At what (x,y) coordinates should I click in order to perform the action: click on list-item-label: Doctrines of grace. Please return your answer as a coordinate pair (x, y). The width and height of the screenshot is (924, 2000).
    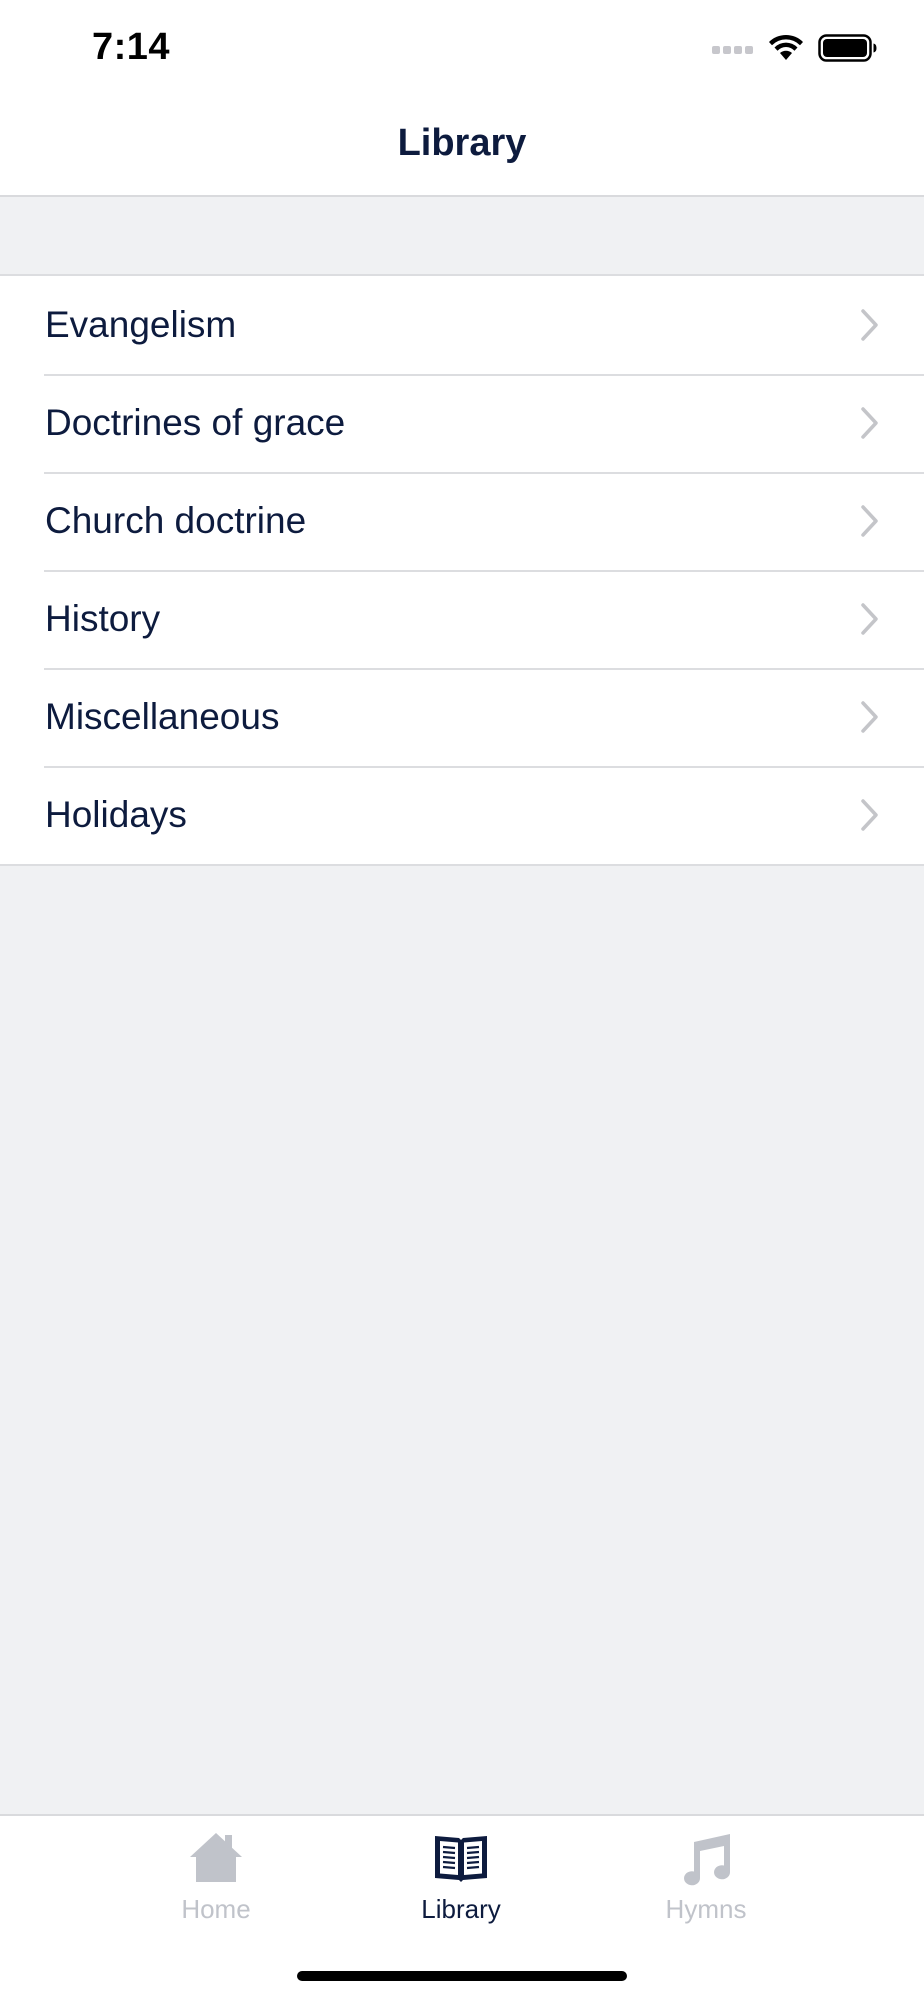
    Looking at the image, I should click on (195, 422).